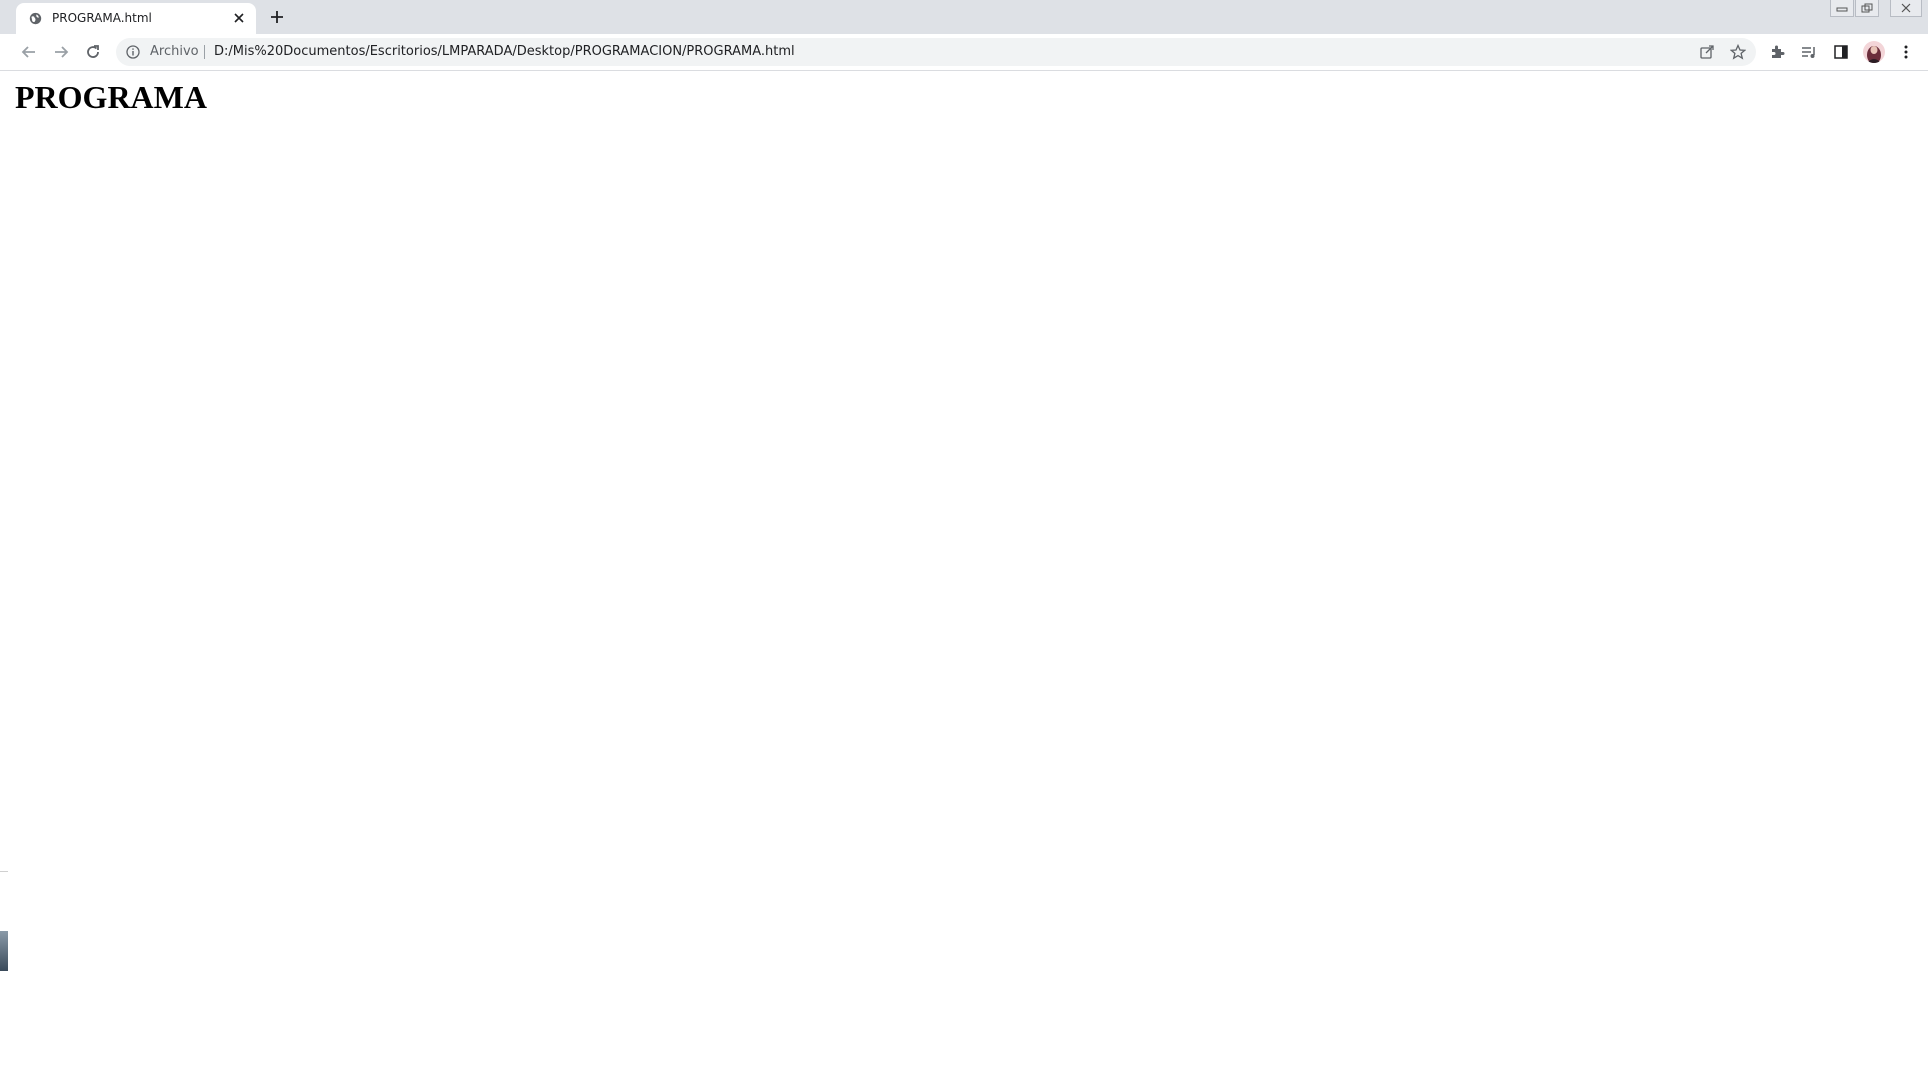 The width and height of the screenshot is (1928, 1080). Describe the element at coordinates (1738, 52) in the screenshot. I see `star-icon` at that location.